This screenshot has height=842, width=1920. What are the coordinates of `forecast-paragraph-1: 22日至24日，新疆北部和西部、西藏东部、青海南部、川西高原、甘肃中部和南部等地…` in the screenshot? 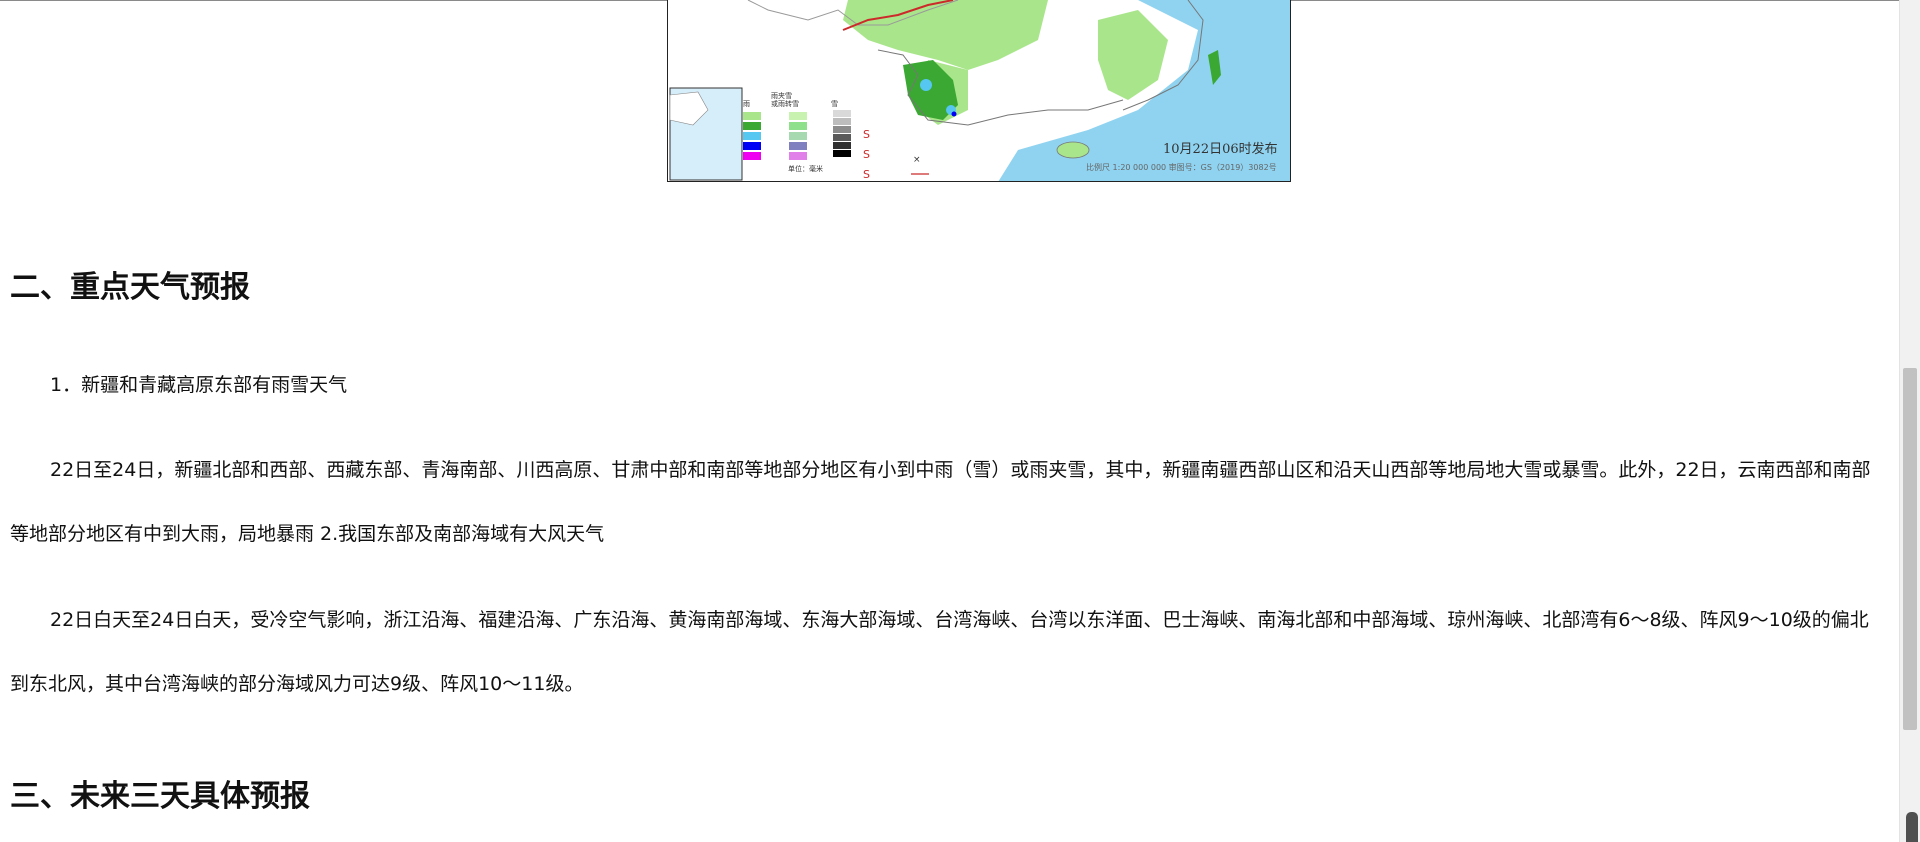 It's located at (940, 502).